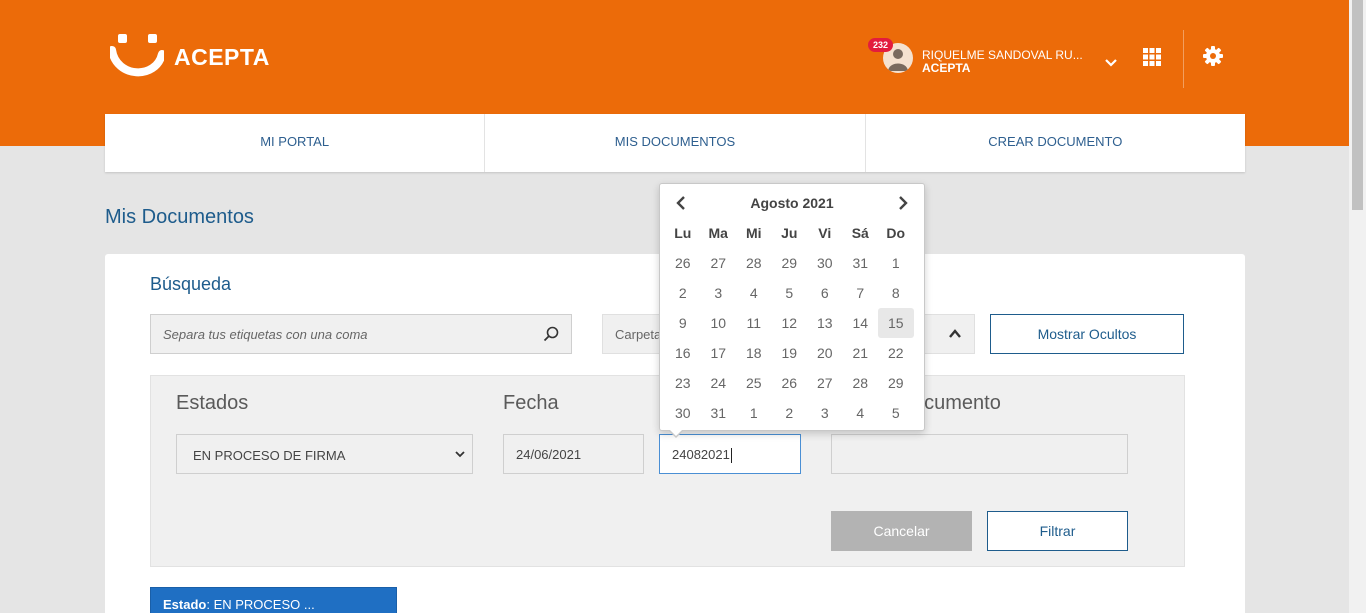  What do you see at coordinates (896, 233) in the screenshot?
I see `dow-label: Do` at bounding box center [896, 233].